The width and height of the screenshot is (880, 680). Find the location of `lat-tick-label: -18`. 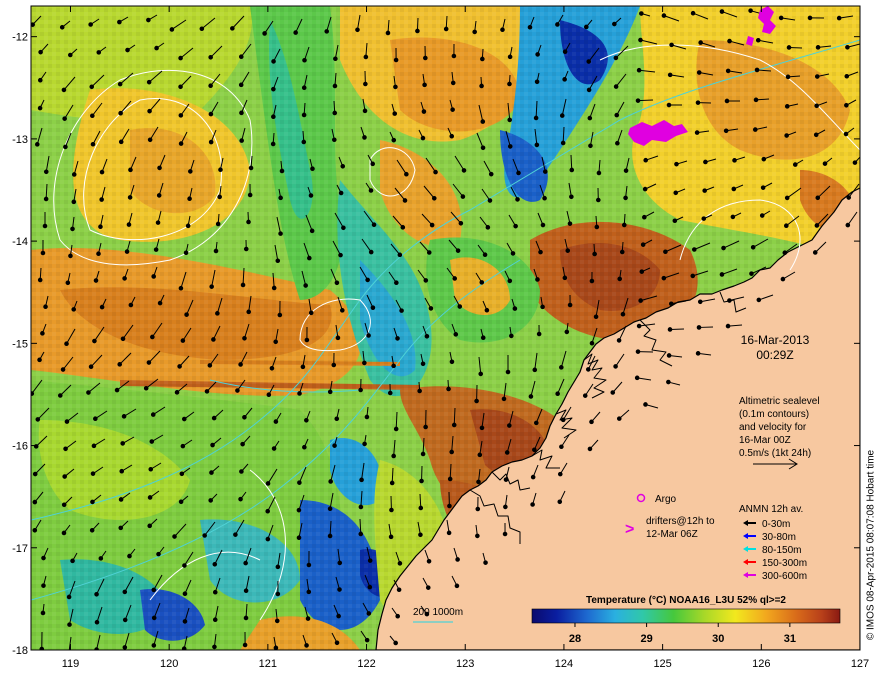

lat-tick-label: -18 is located at coordinates (20, 651).